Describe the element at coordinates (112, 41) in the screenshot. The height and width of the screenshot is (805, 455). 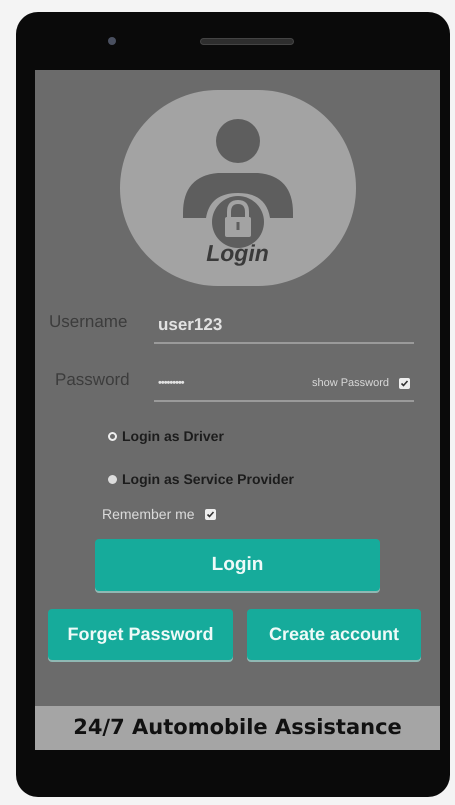
I see `camera-icon` at that location.